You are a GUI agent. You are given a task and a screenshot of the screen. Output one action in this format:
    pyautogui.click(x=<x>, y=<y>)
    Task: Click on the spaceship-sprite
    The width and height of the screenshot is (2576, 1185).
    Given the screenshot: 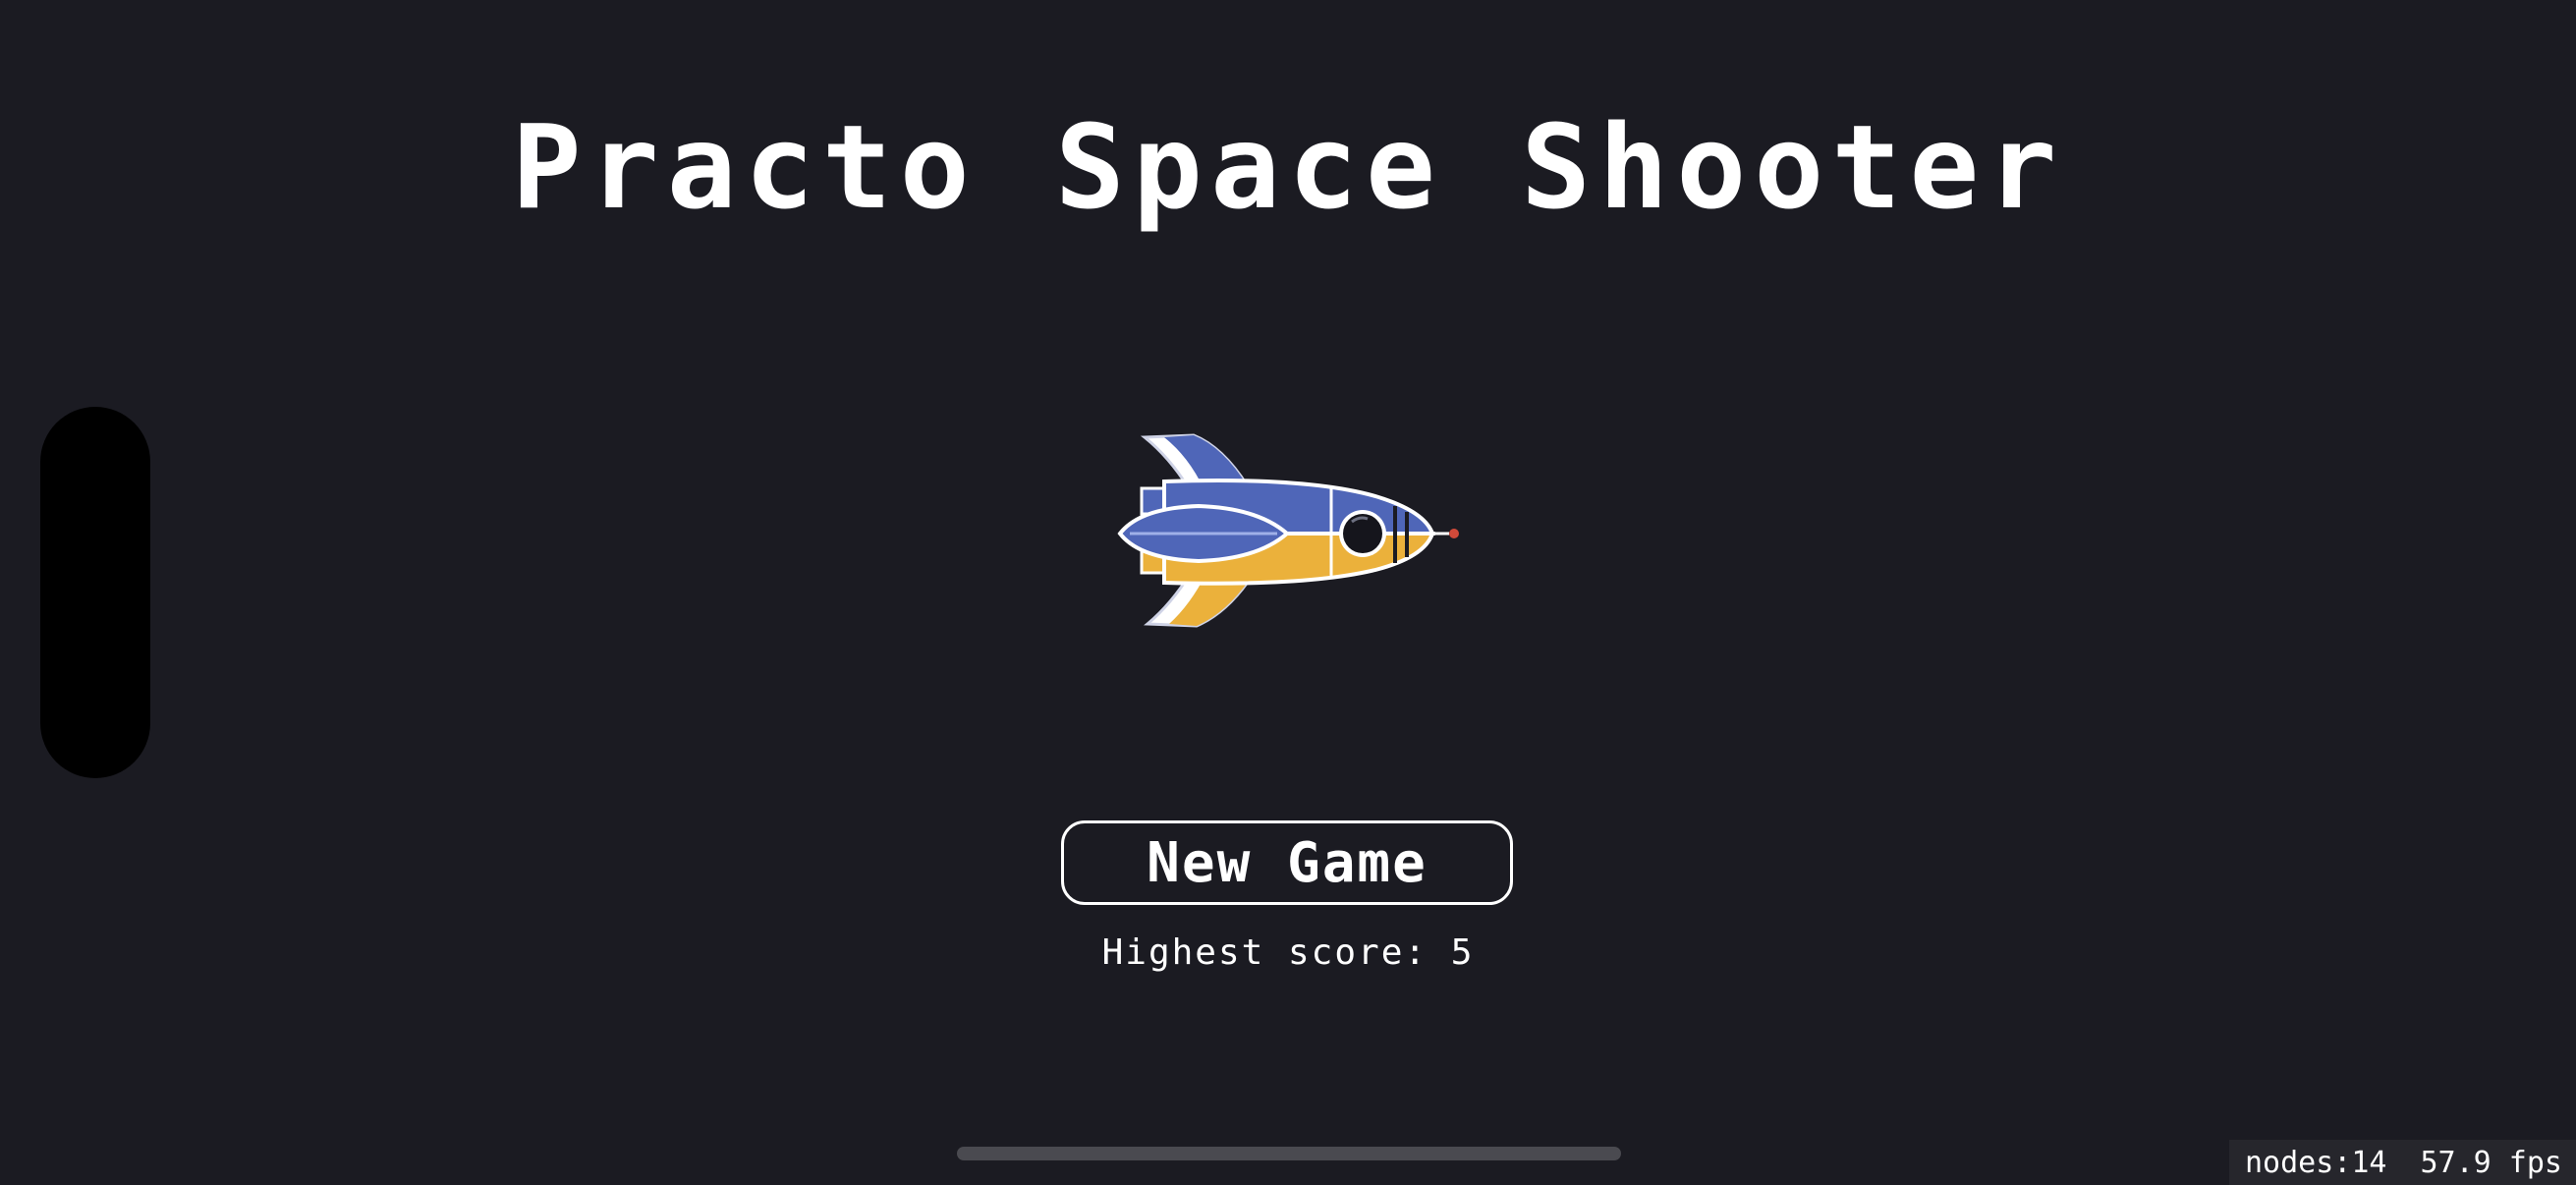 What is the action you would take?
    pyautogui.click(x=1288, y=530)
    